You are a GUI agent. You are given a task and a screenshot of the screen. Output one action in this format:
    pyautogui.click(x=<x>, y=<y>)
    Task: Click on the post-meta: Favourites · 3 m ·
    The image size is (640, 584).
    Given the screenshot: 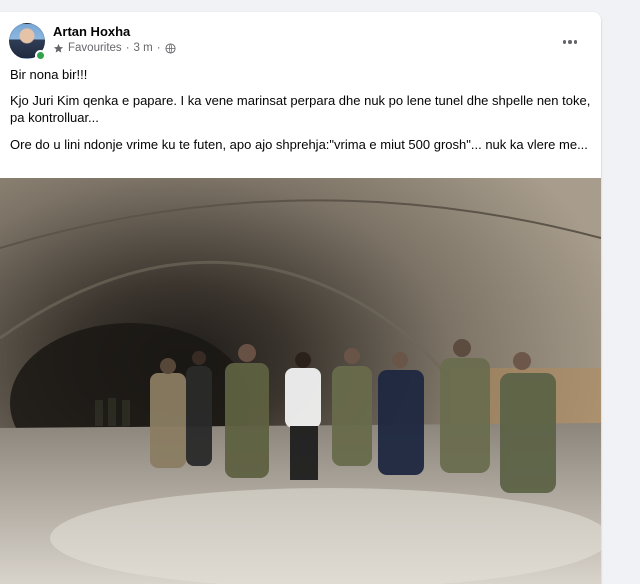 What is the action you would take?
    pyautogui.click(x=114, y=48)
    